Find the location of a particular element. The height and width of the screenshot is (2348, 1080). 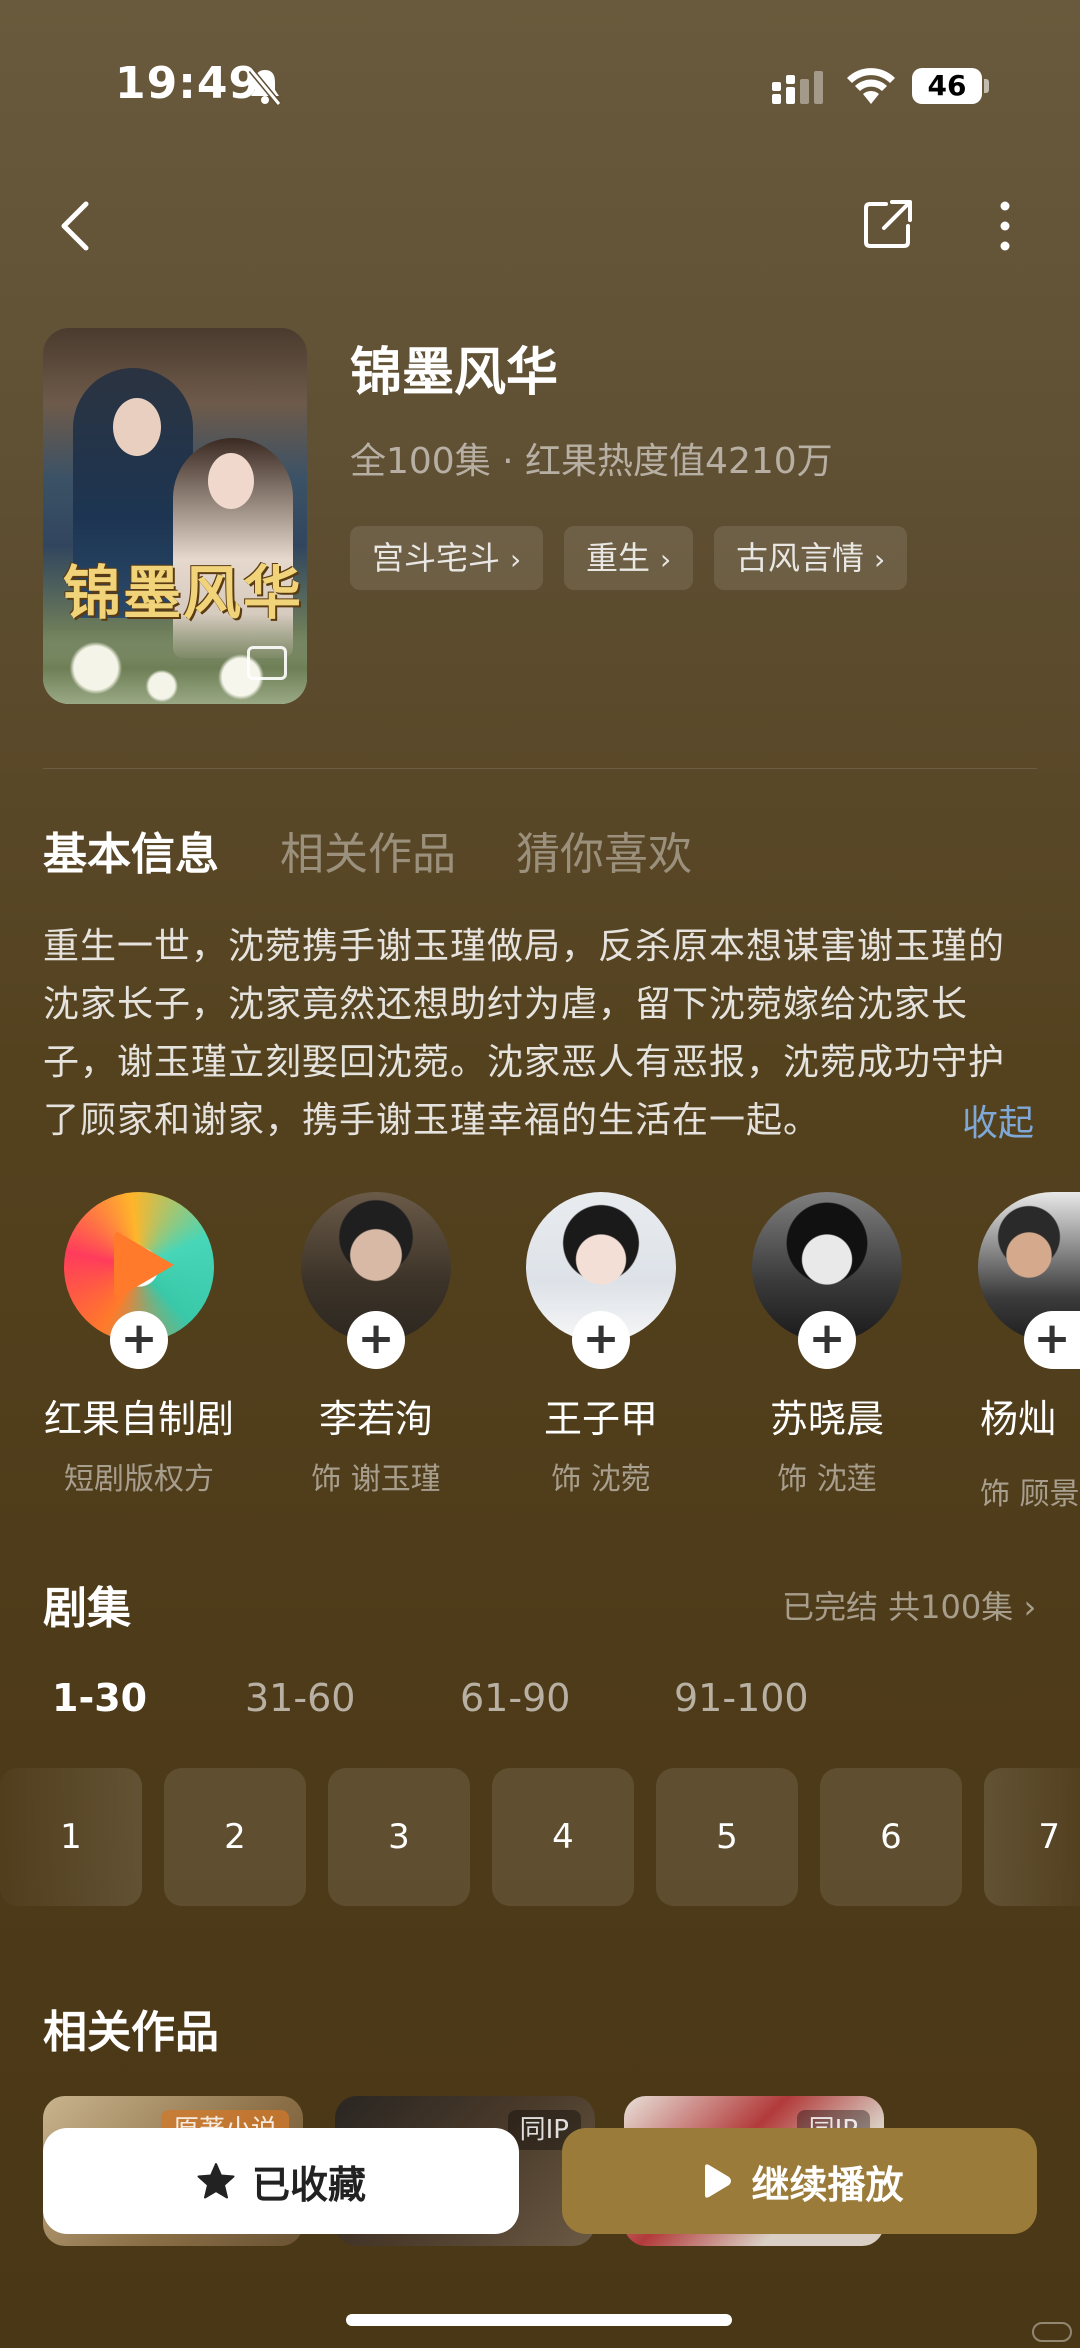

tab-basic-info: 基本信息 is located at coordinates (131, 850).